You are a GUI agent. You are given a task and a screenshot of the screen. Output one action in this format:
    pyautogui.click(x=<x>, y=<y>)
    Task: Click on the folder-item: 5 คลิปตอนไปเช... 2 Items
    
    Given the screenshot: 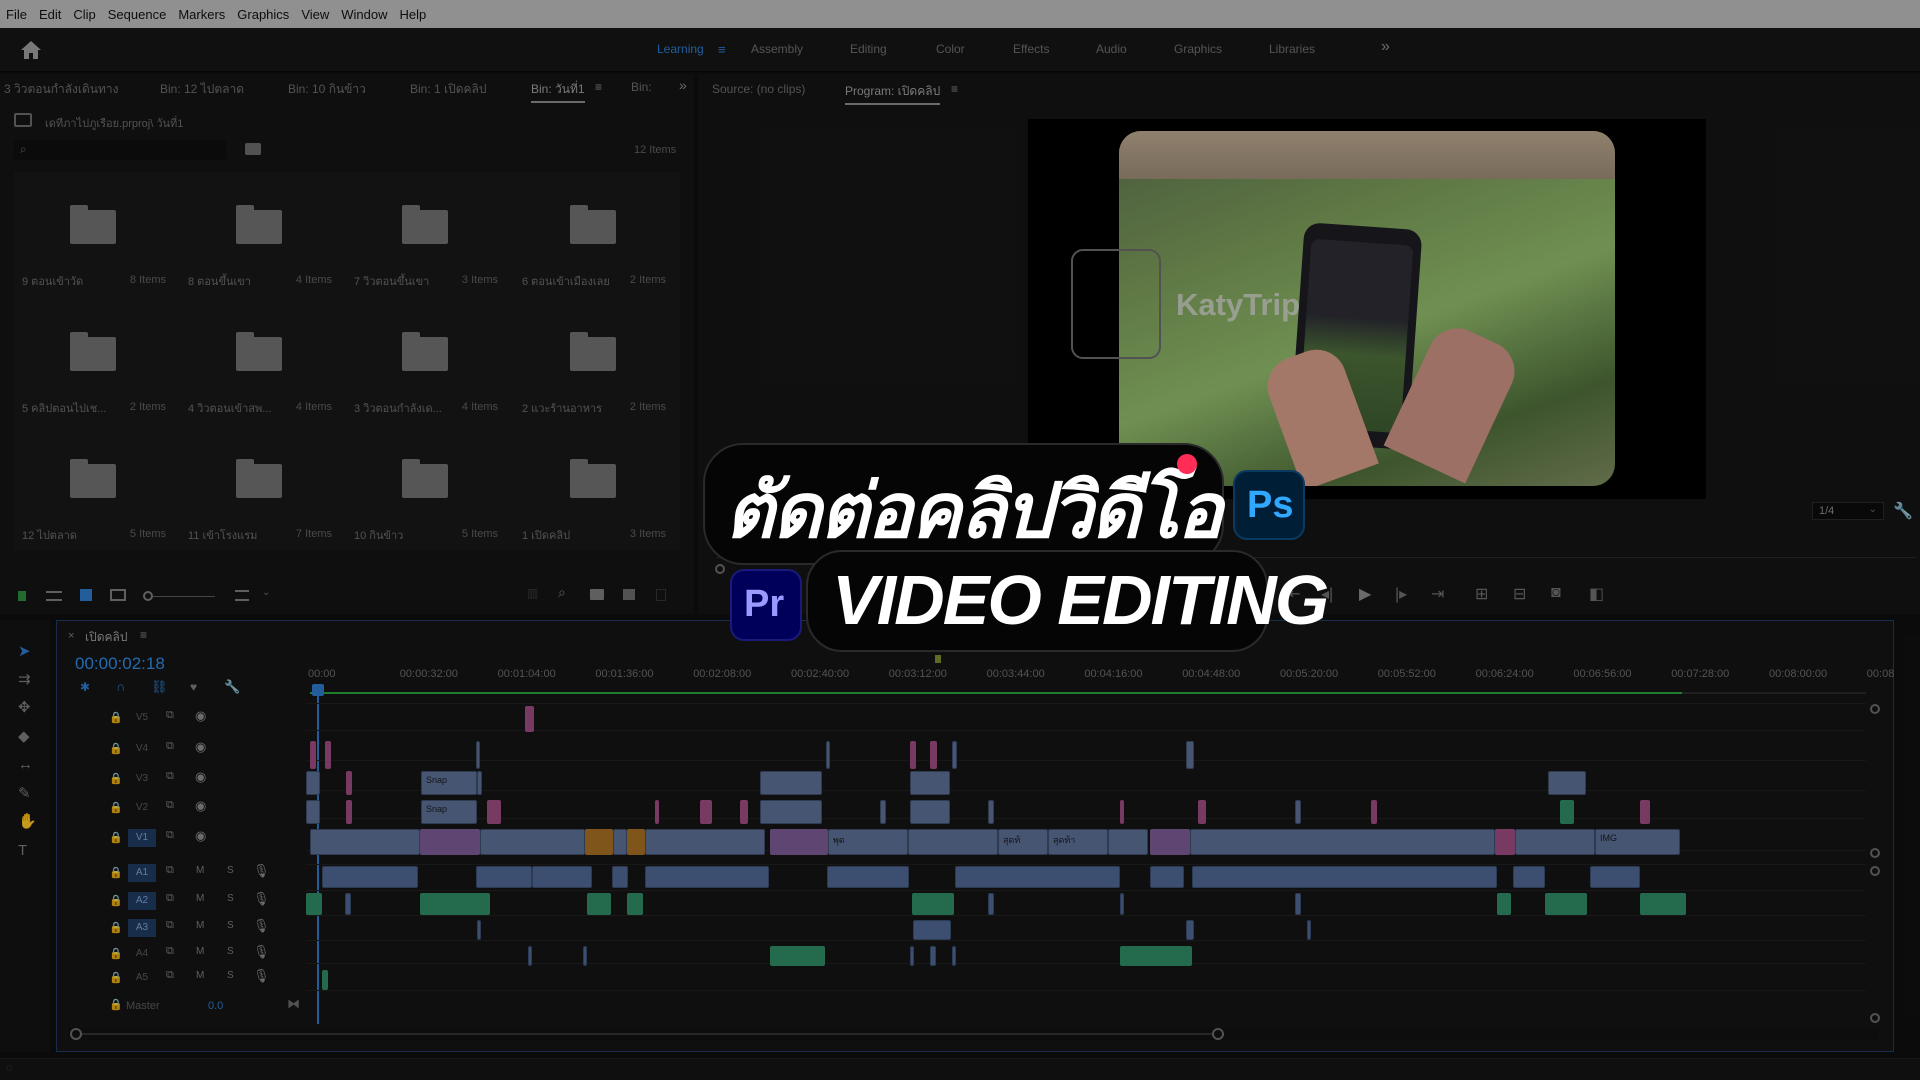 What is the action you would take?
    pyautogui.click(x=94, y=359)
    